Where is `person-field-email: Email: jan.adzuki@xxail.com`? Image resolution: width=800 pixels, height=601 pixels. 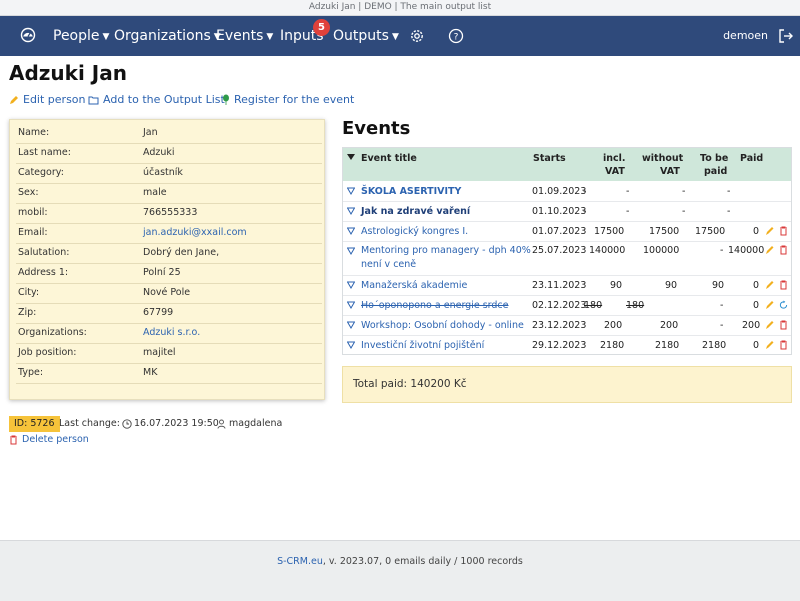
person-field-email: Email: jan.adzuki@xxail.com is located at coordinates (169, 233).